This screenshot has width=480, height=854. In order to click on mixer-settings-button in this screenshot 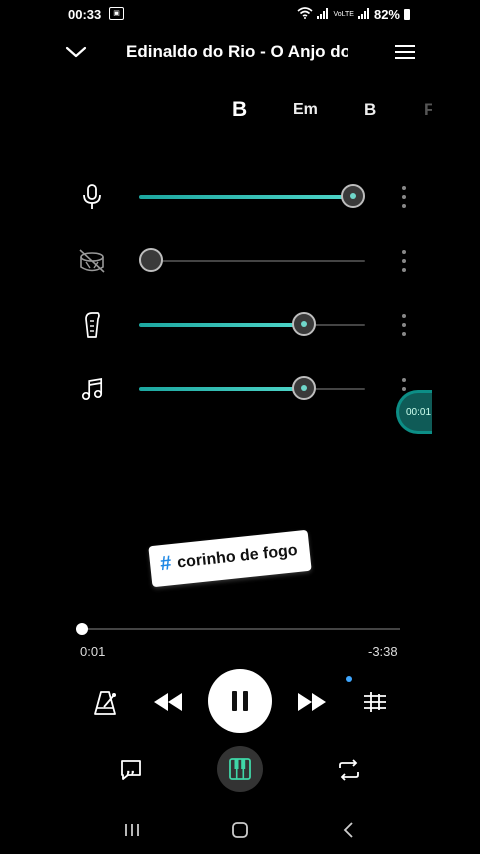, I will do `click(375, 702)`.